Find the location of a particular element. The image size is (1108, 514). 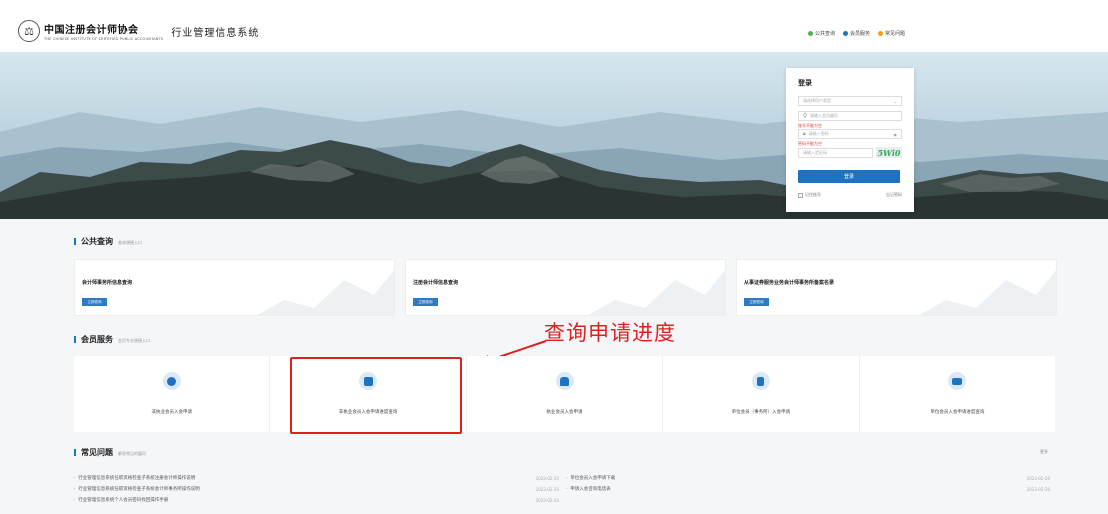

member-service-heading: 会员服务 会员专业便捷入口 is located at coordinates (112, 339).